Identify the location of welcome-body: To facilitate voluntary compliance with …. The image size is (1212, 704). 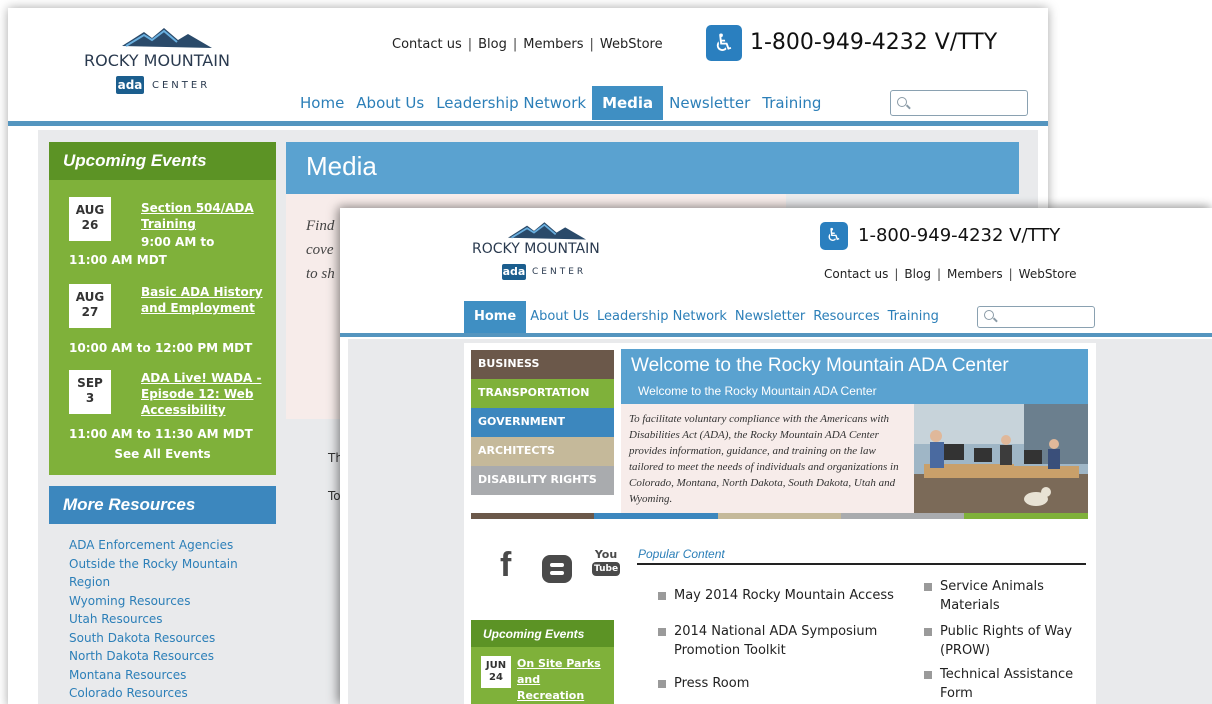
(767, 459).